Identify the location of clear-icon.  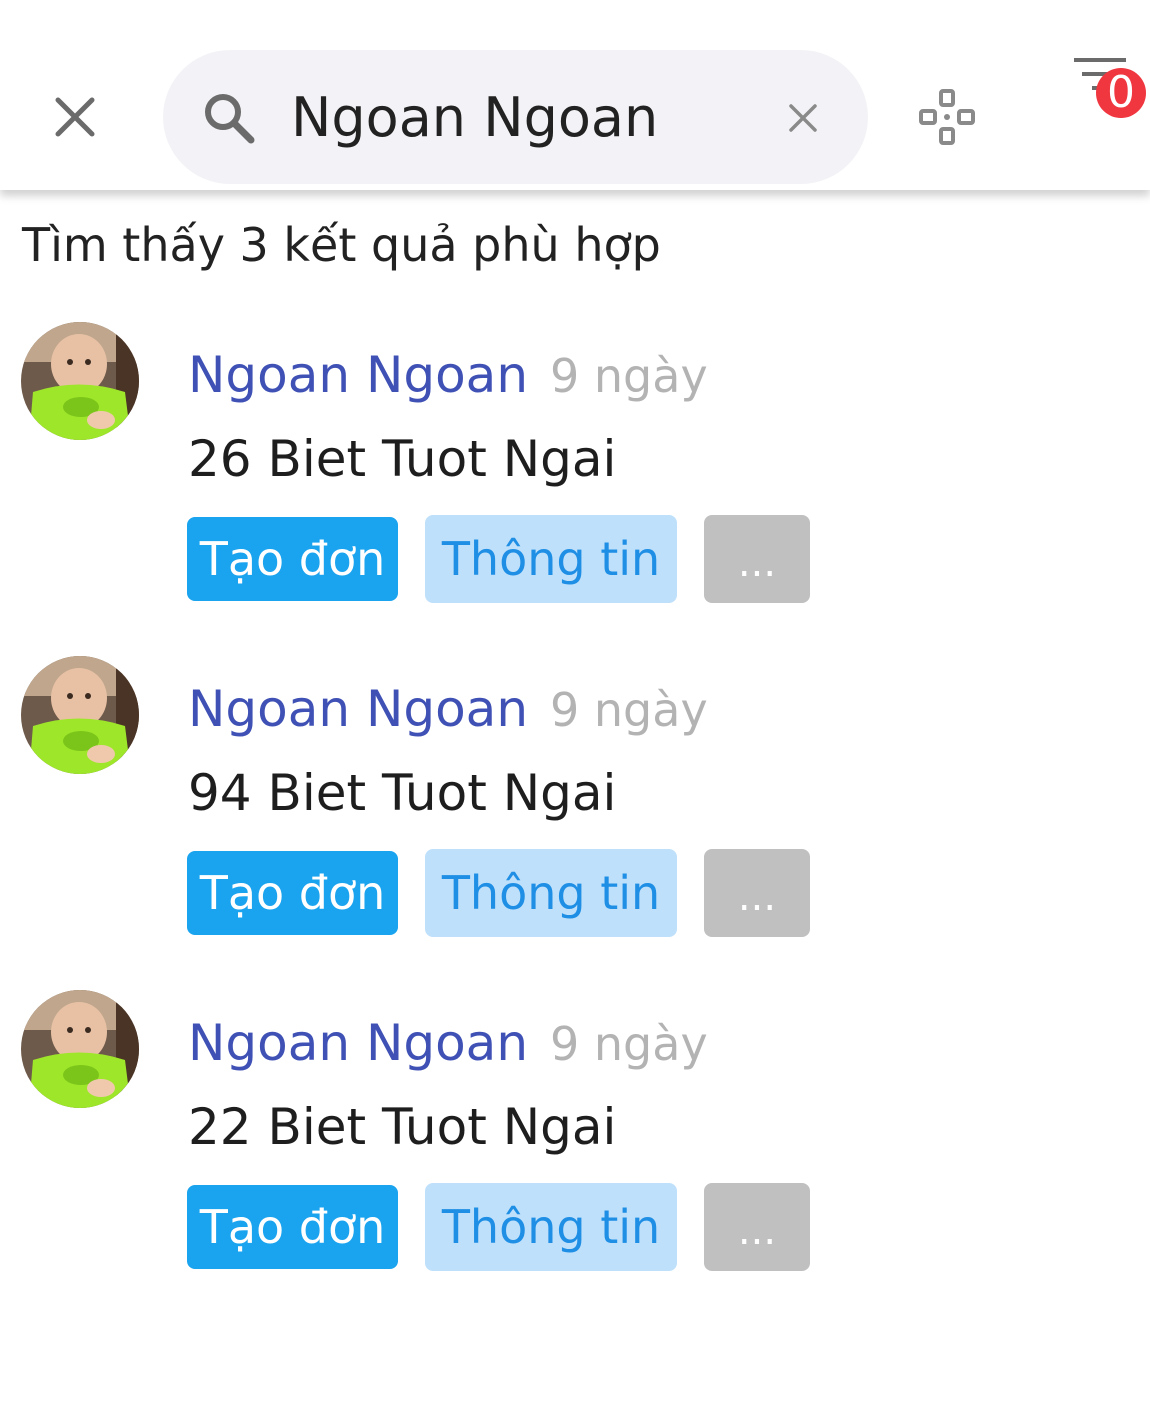
(803, 118).